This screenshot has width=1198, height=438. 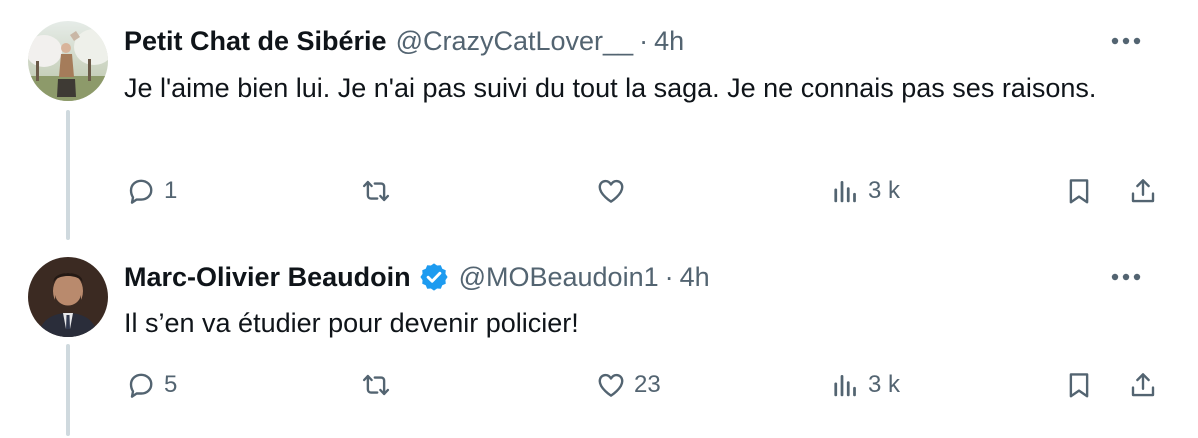 What do you see at coordinates (417, 277) in the screenshot?
I see `tweet-header: Marc-Olivier Beaudoin @MOBeaudoin1 · 4h` at bounding box center [417, 277].